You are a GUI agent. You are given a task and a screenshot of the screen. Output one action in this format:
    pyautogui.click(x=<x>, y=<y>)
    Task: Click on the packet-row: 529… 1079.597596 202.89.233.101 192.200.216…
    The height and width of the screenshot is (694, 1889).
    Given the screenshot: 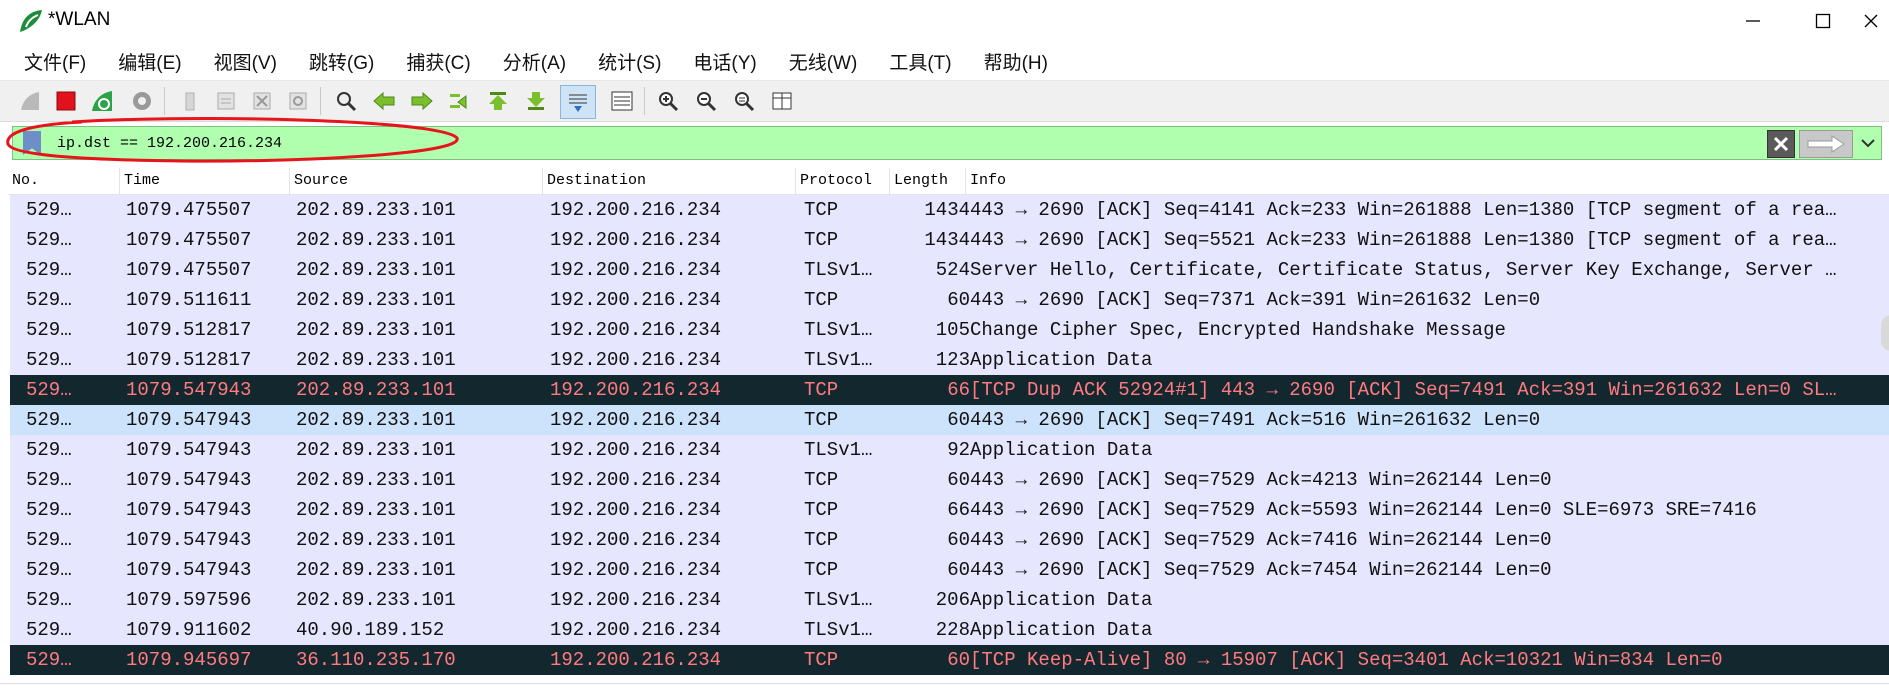 What is the action you would take?
    pyautogui.click(x=949, y=600)
    